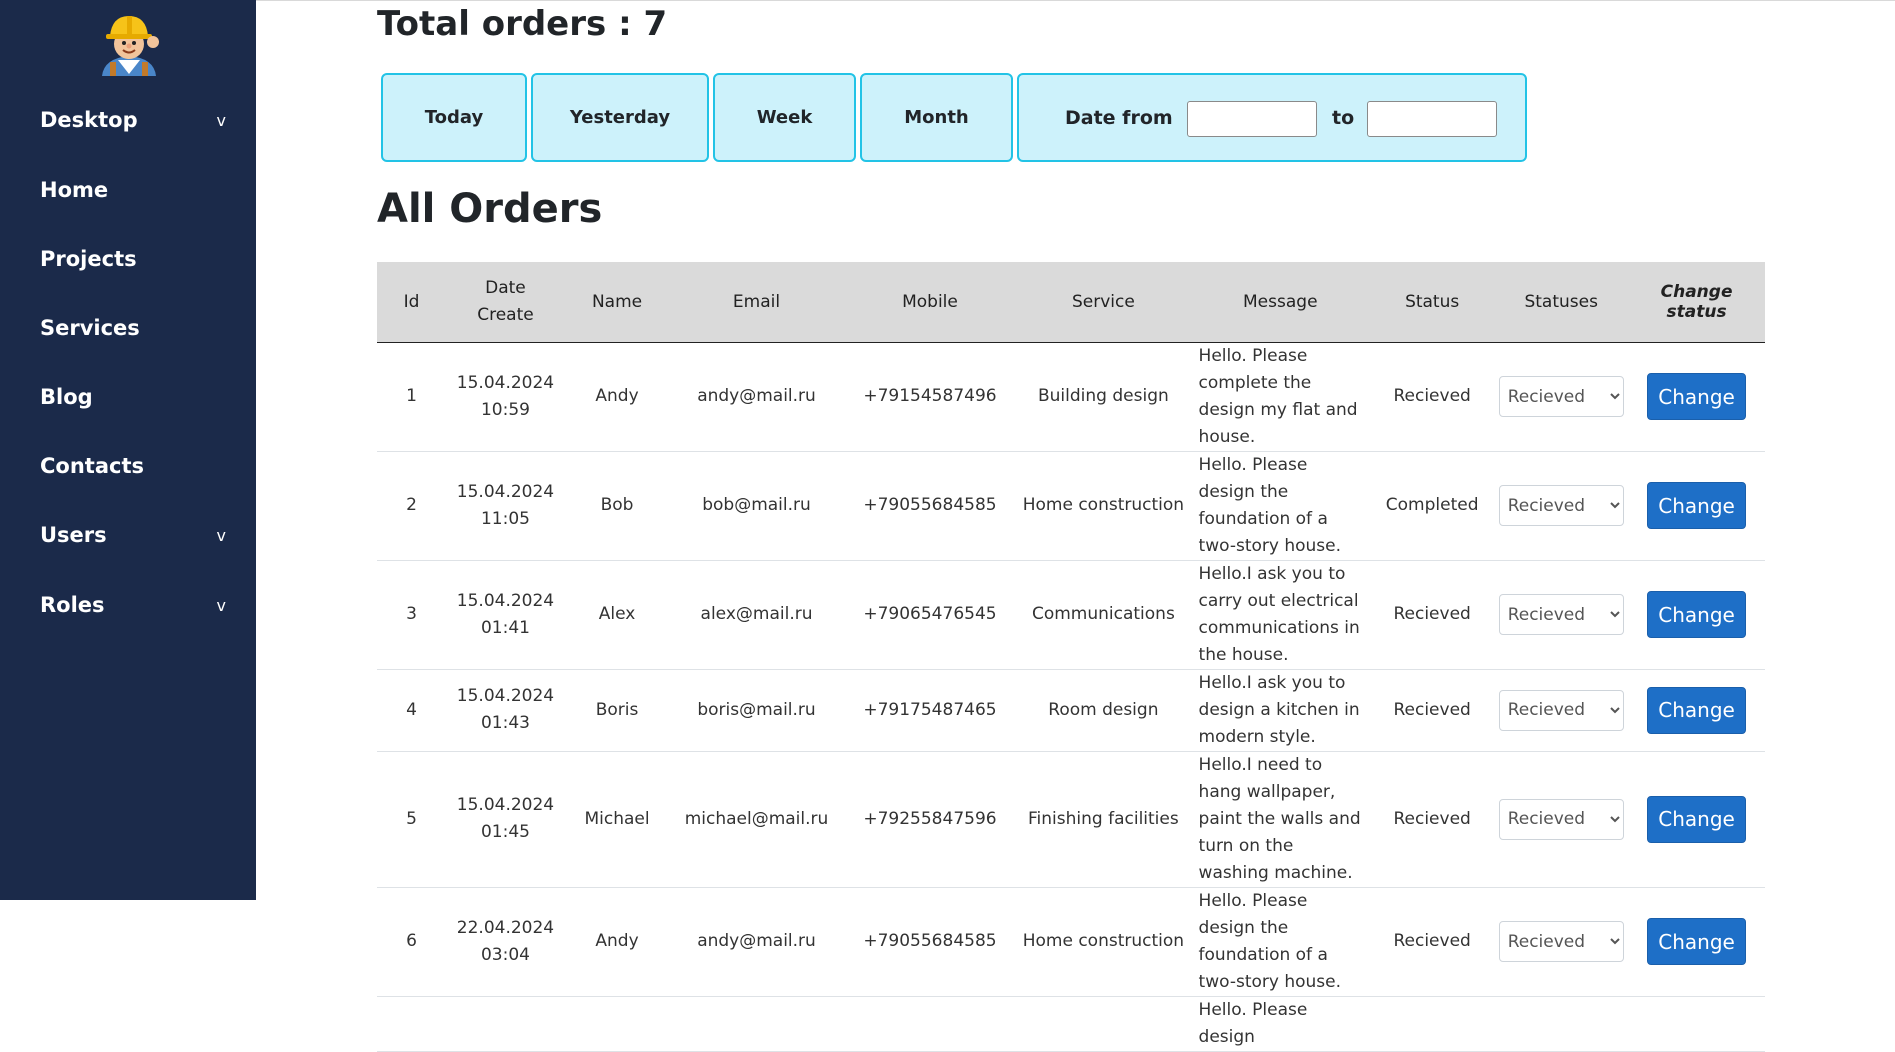 This screenshot has width=1895, height=1052. I want to click on filter-today-button: Today, so click(454, 117).